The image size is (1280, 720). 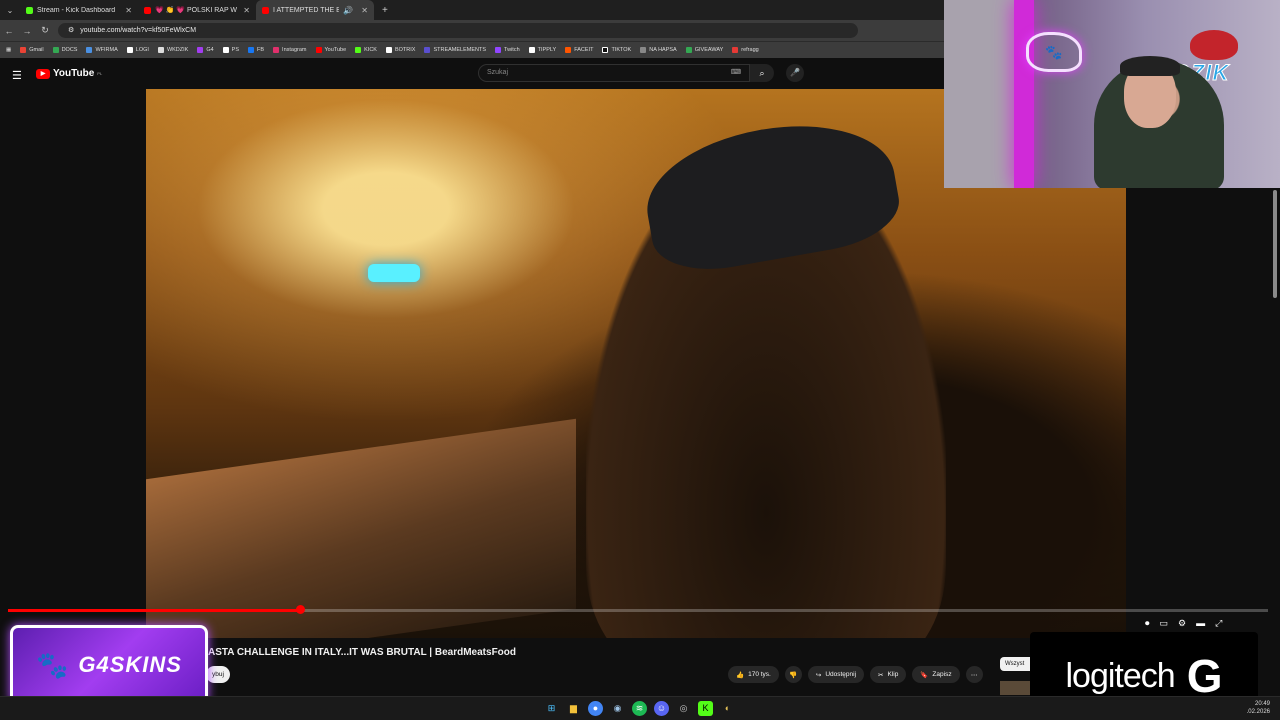 I want to click on site-info-icon: ⚙, so click(x=71, y=30).